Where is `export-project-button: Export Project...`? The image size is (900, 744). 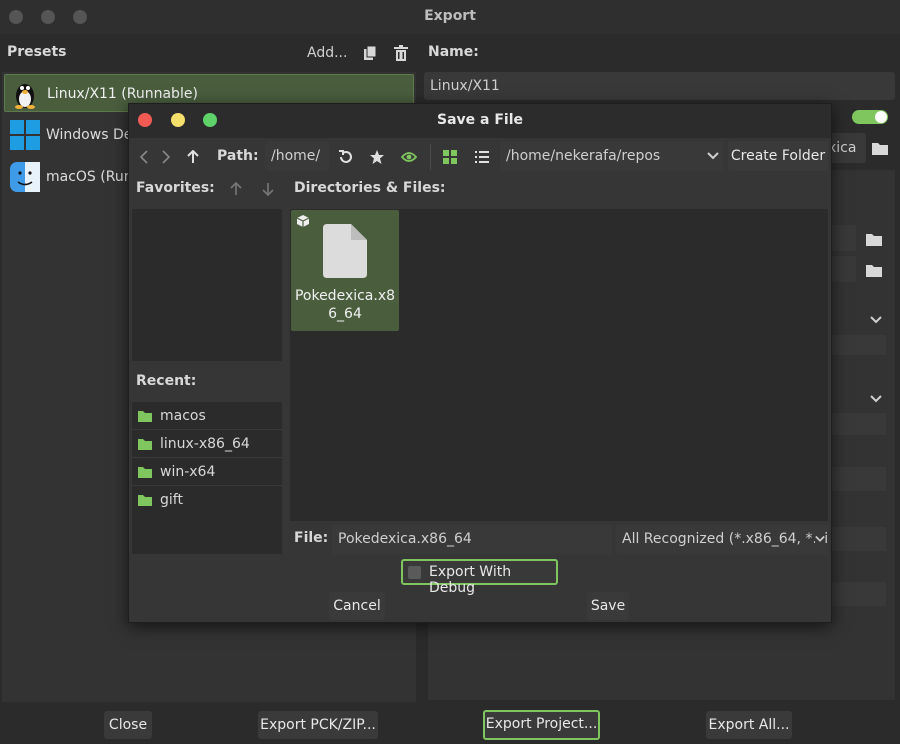
export-project-button: Export Project... is located at coordinates (541, 725).